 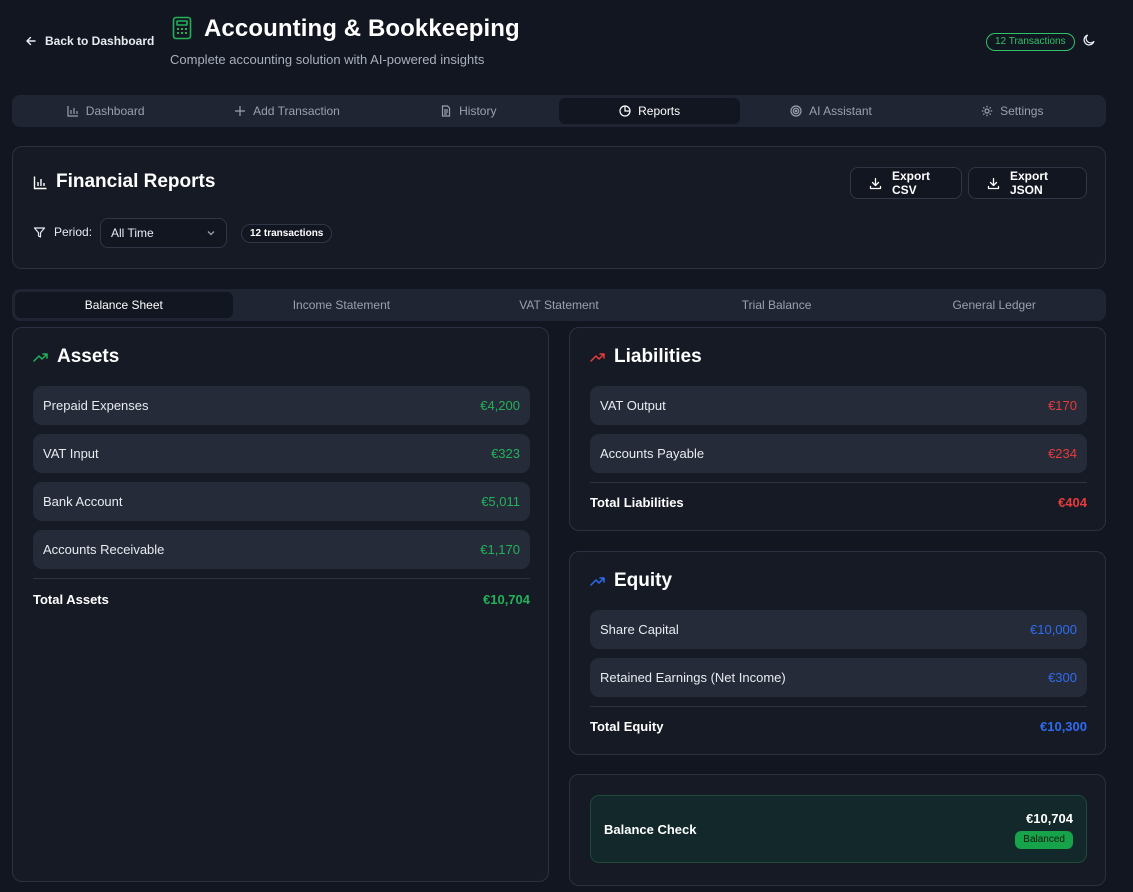 I want to click on account-name: Share Capital, so click(x=639, y=629).